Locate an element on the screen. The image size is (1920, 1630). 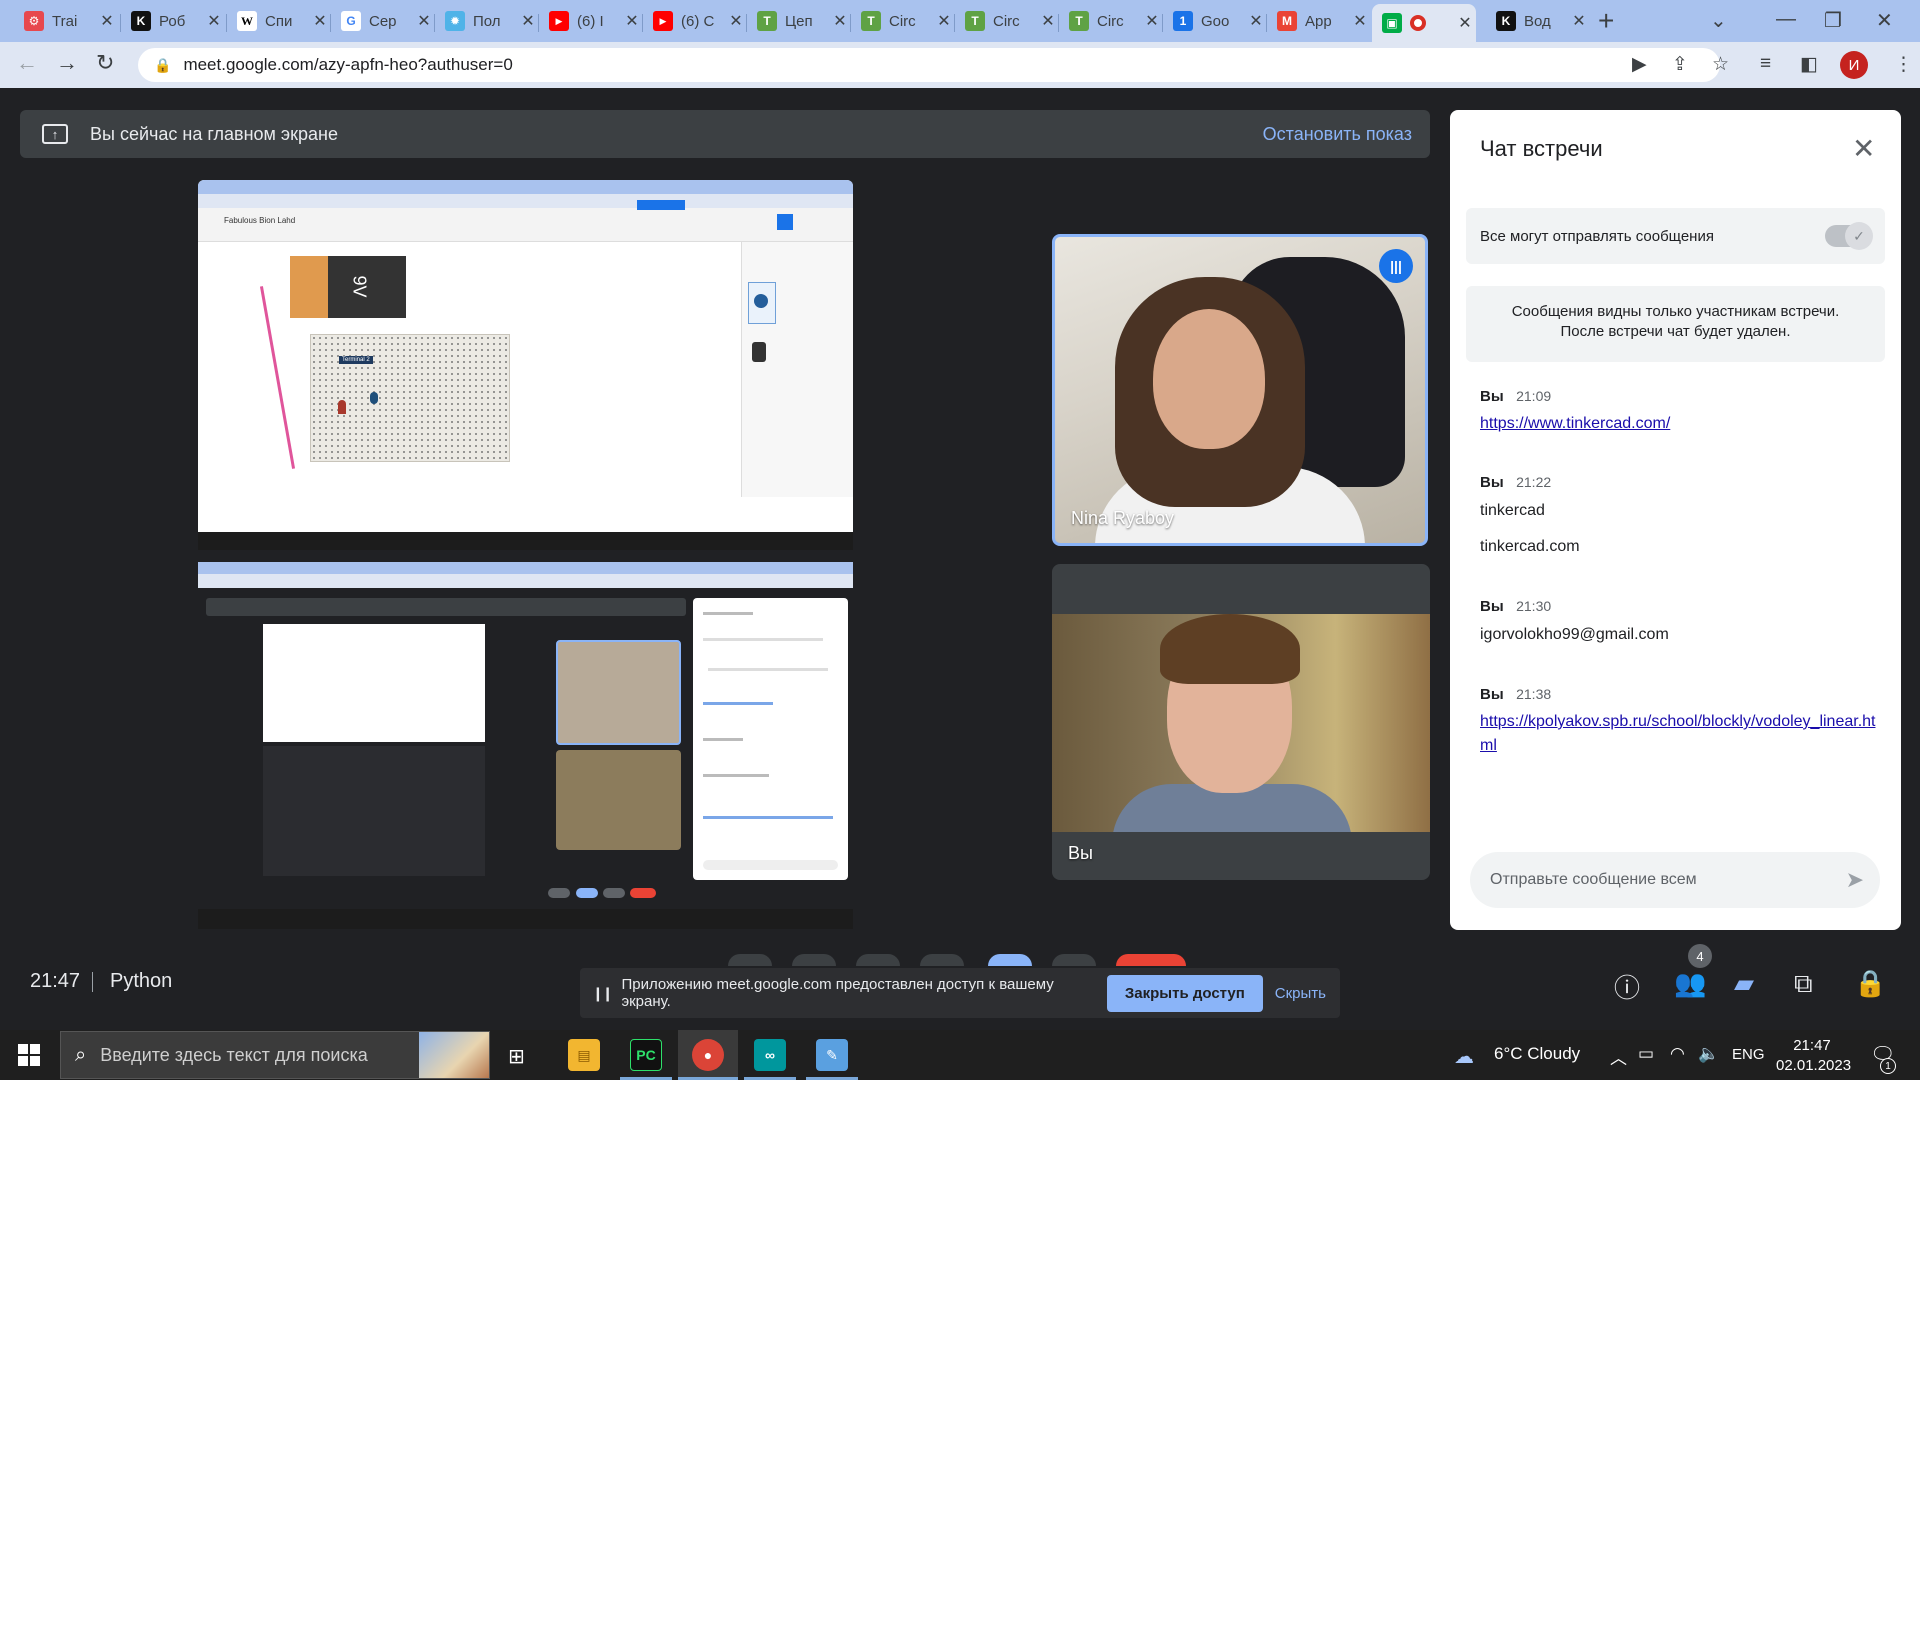
present-button is located at coordinates (1010, 960).